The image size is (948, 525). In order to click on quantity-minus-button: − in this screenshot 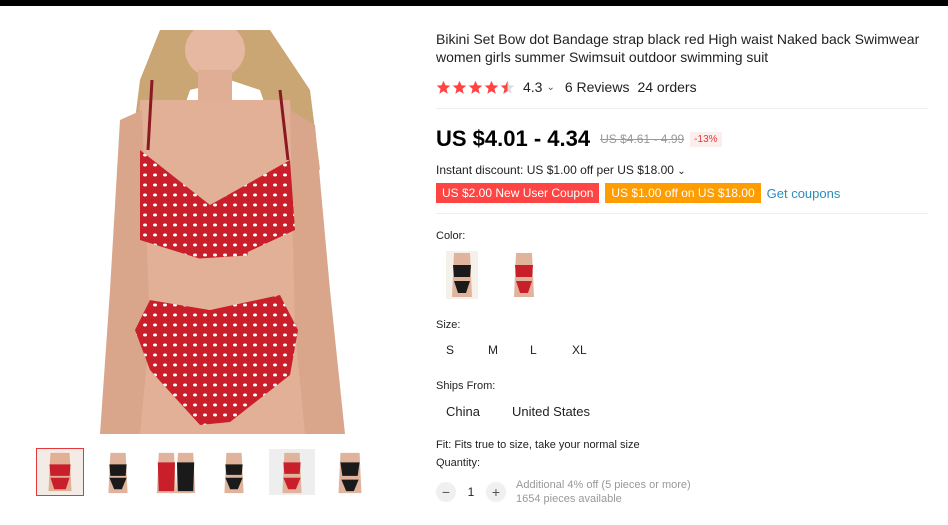, I will do `click(446, 492)`.